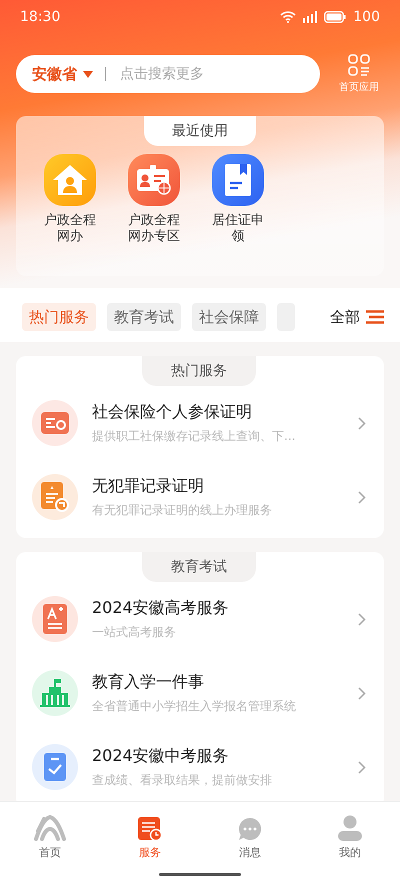 The image size is (400, 888). Describe the element at coordinates (288, 17) in the screenshot. I see `wifi-icon` at that location.